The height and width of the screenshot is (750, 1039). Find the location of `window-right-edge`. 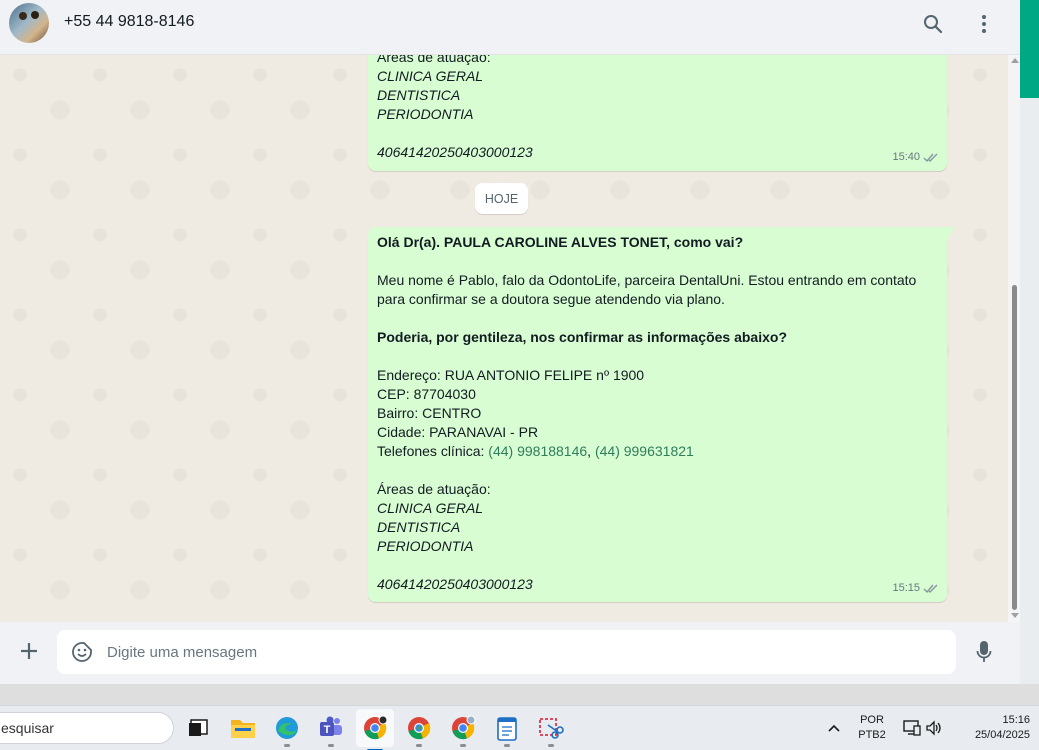

window-right-edge is located at coordinates (1029, 352).